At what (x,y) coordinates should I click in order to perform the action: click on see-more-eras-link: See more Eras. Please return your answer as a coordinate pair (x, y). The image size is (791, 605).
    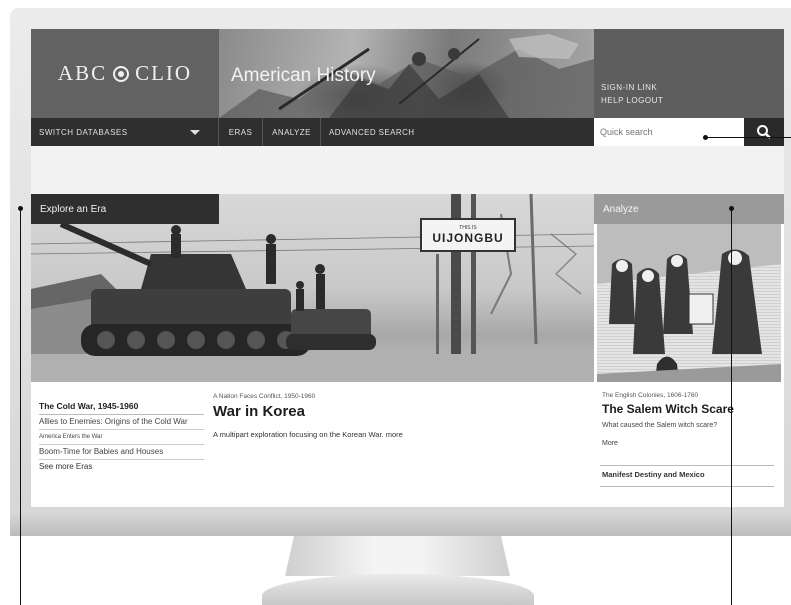
    Looking at the image, I should click on (121, 465).